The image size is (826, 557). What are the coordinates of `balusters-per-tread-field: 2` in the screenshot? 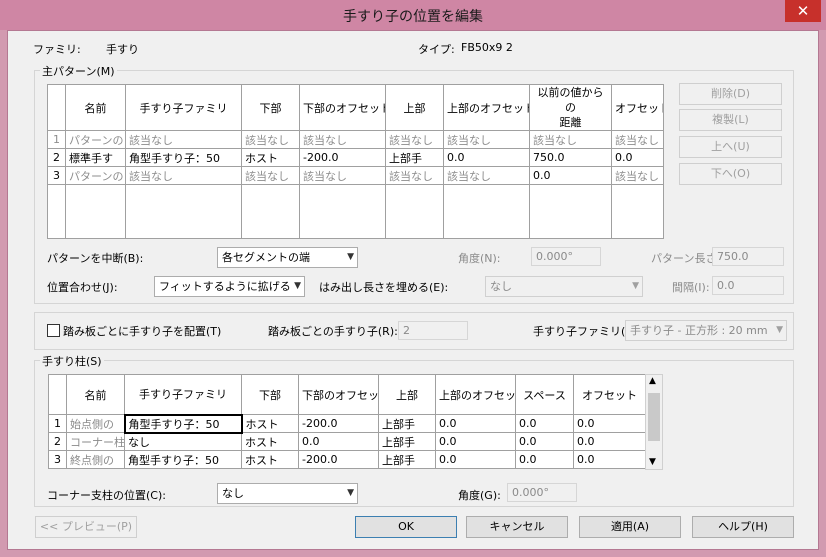 It's located at (433, 330).